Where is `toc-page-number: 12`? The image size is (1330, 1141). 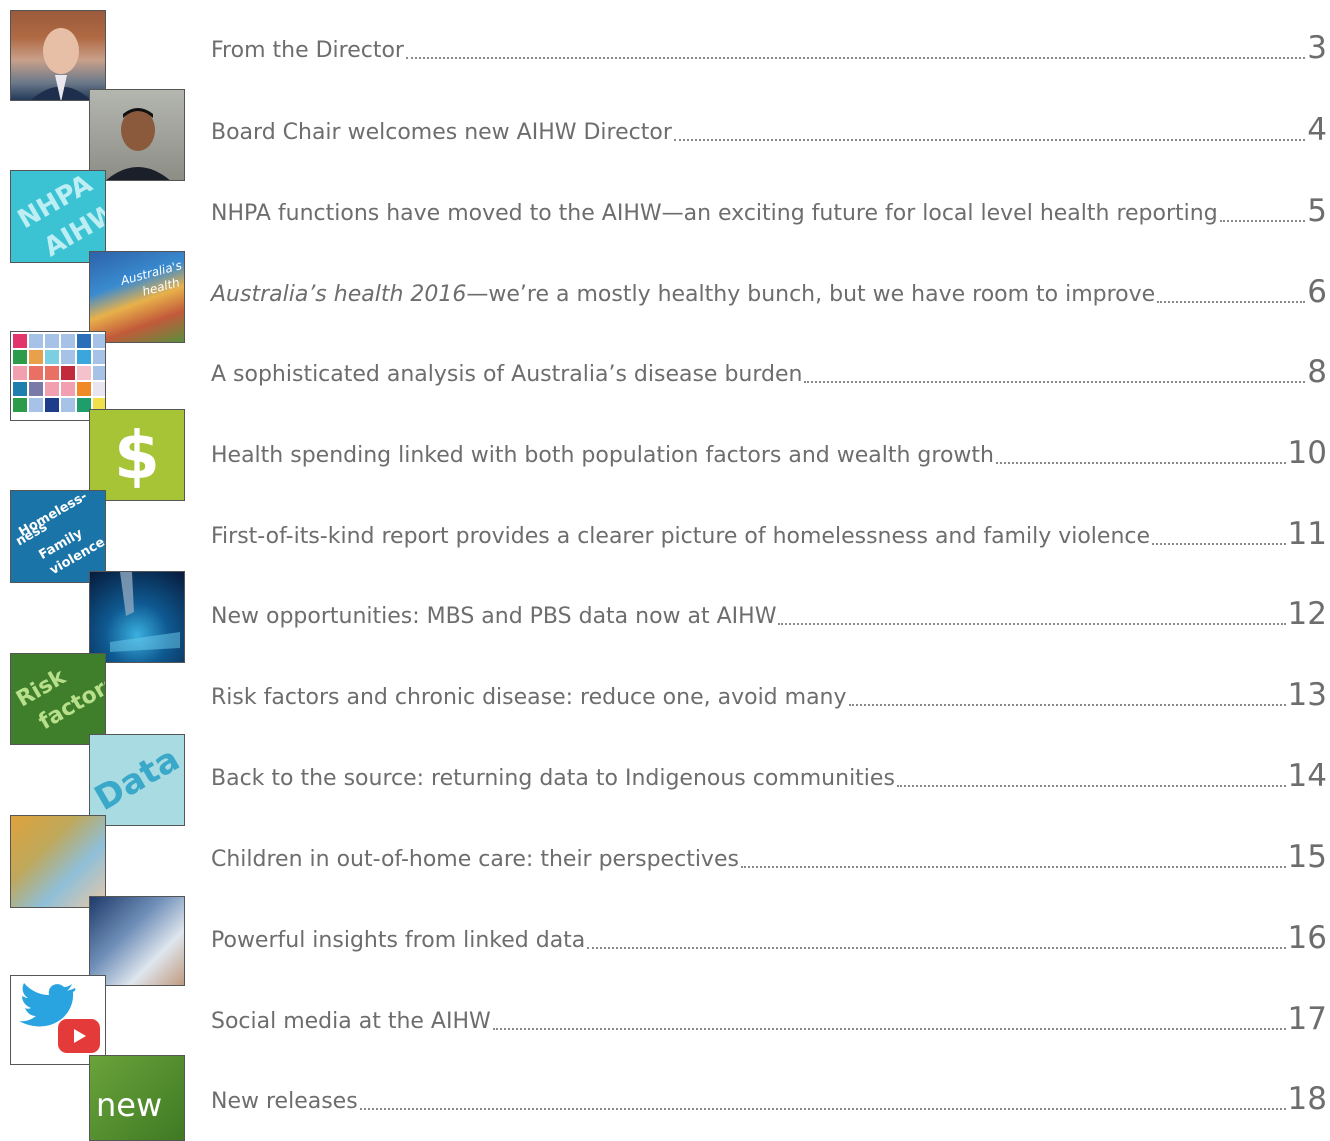 toc-page-number: 12 is located at coordinates (1307, 614).